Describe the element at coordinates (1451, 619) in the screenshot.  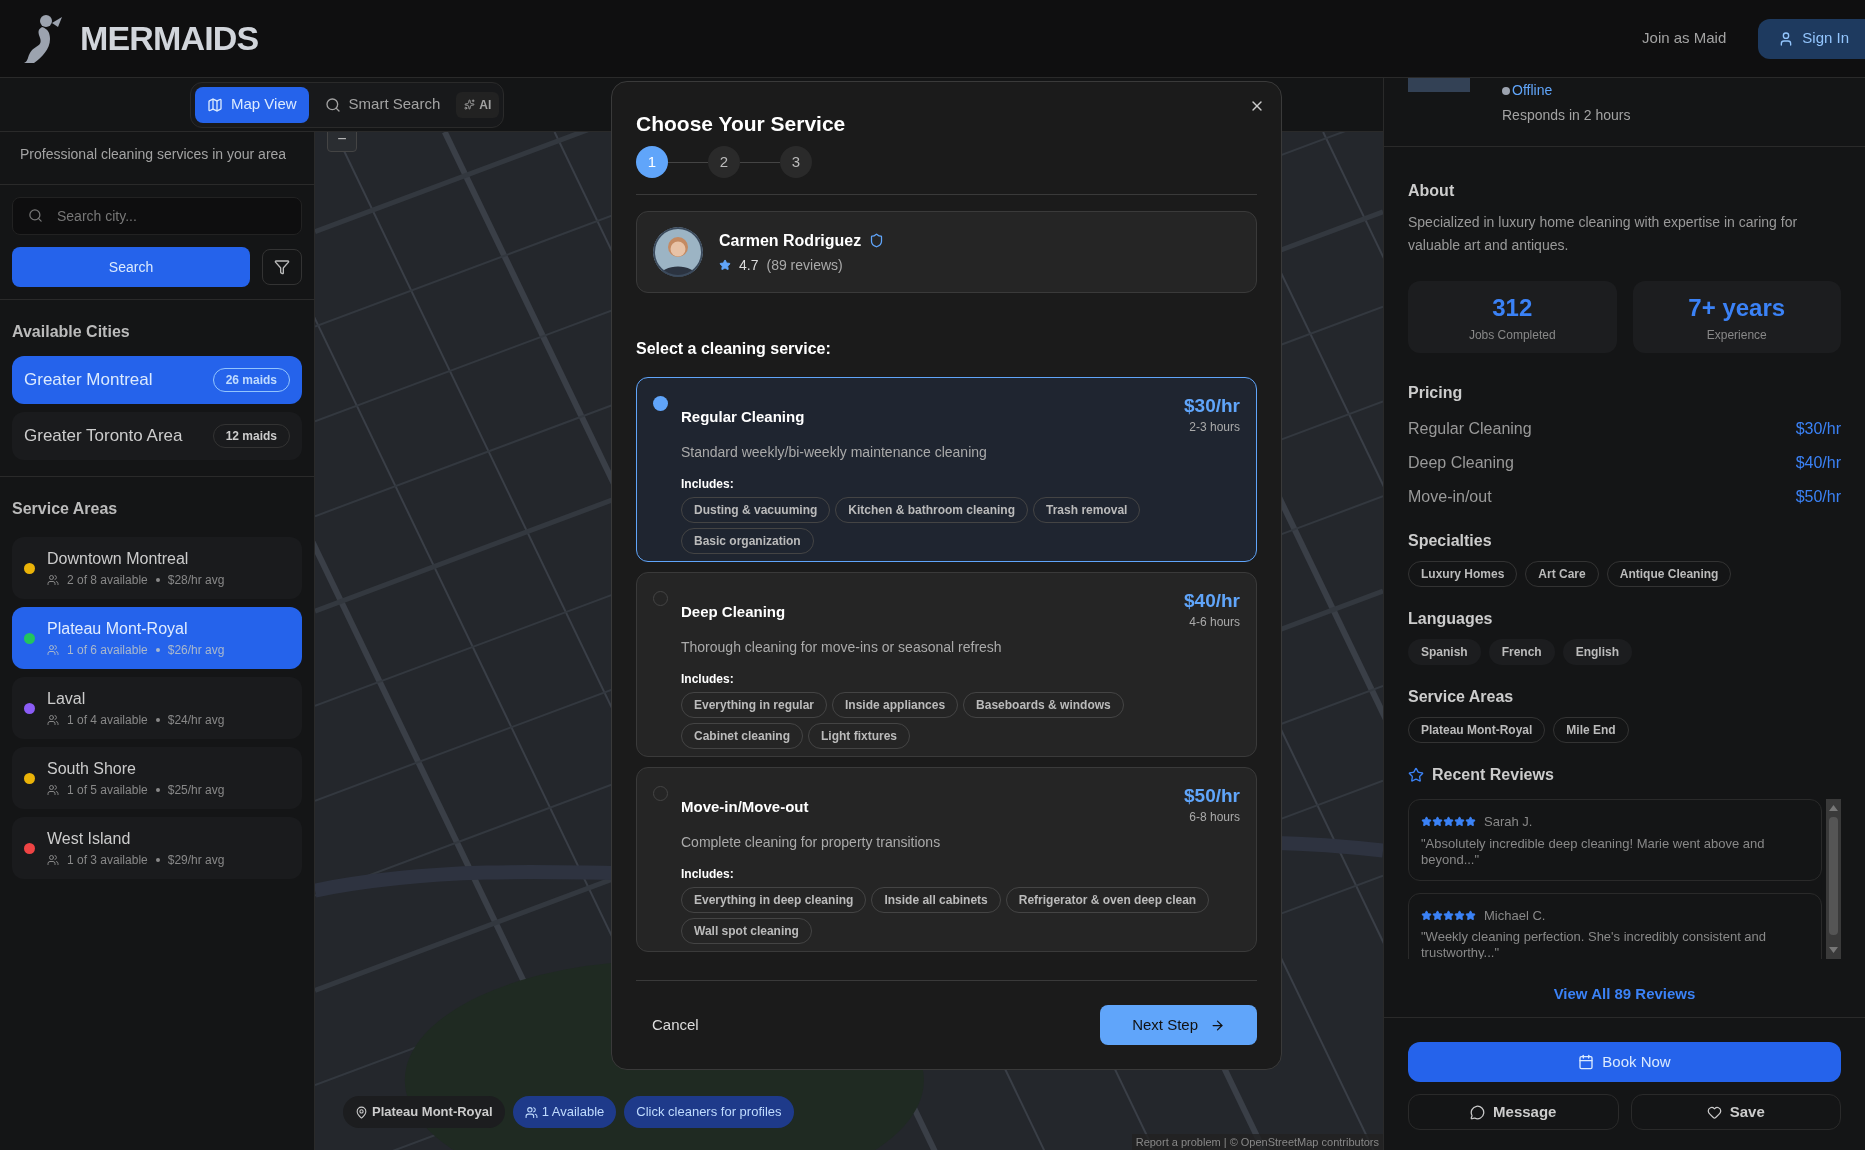
I see `section-heading: Languages` at that location.